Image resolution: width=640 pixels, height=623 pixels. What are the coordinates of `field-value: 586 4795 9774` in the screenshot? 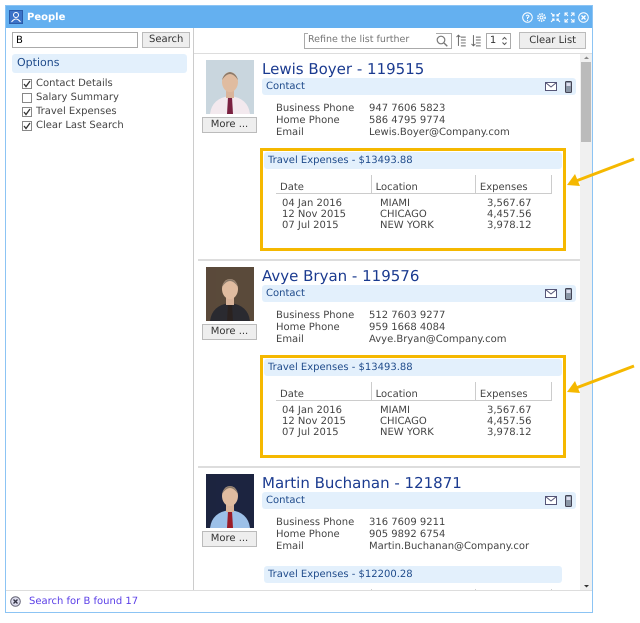 It's located at (407, 121).